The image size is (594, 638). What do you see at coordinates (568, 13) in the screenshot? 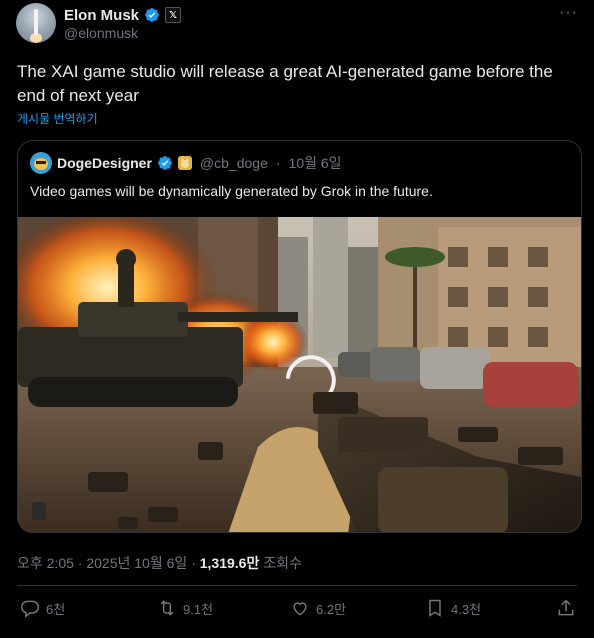
I see `more-options-icon: ···` at bounding box center [568, 13].